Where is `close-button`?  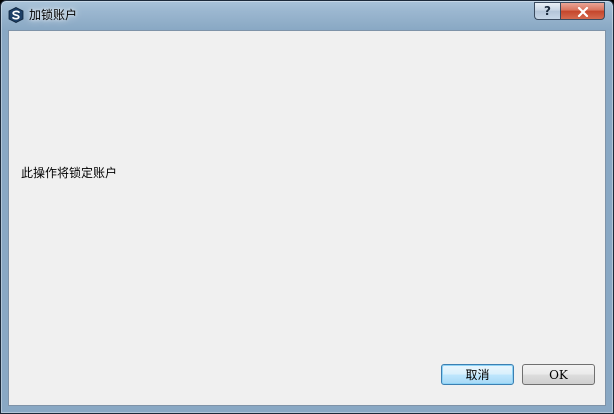 close-button is located at coordinates (582, 11).